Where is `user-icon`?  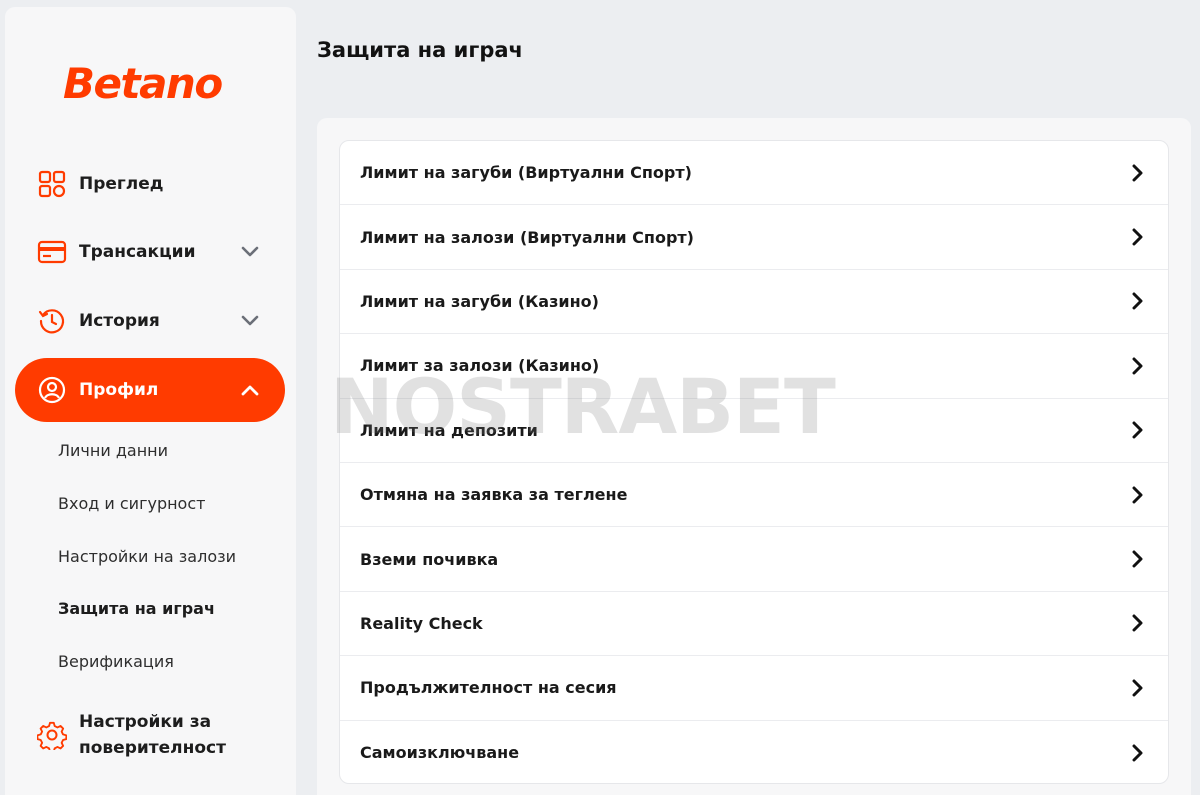
user-icon is located at coordinates (52, 390).